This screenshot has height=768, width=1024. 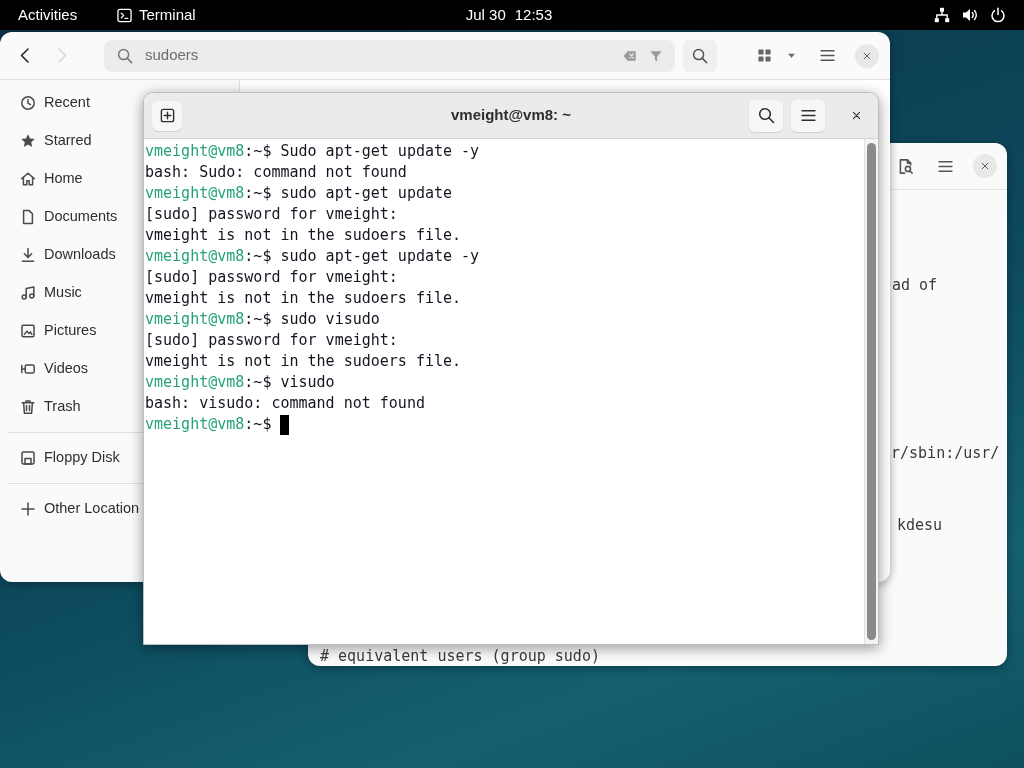 I want to click on grid-icon, so click(x=764, y=55).